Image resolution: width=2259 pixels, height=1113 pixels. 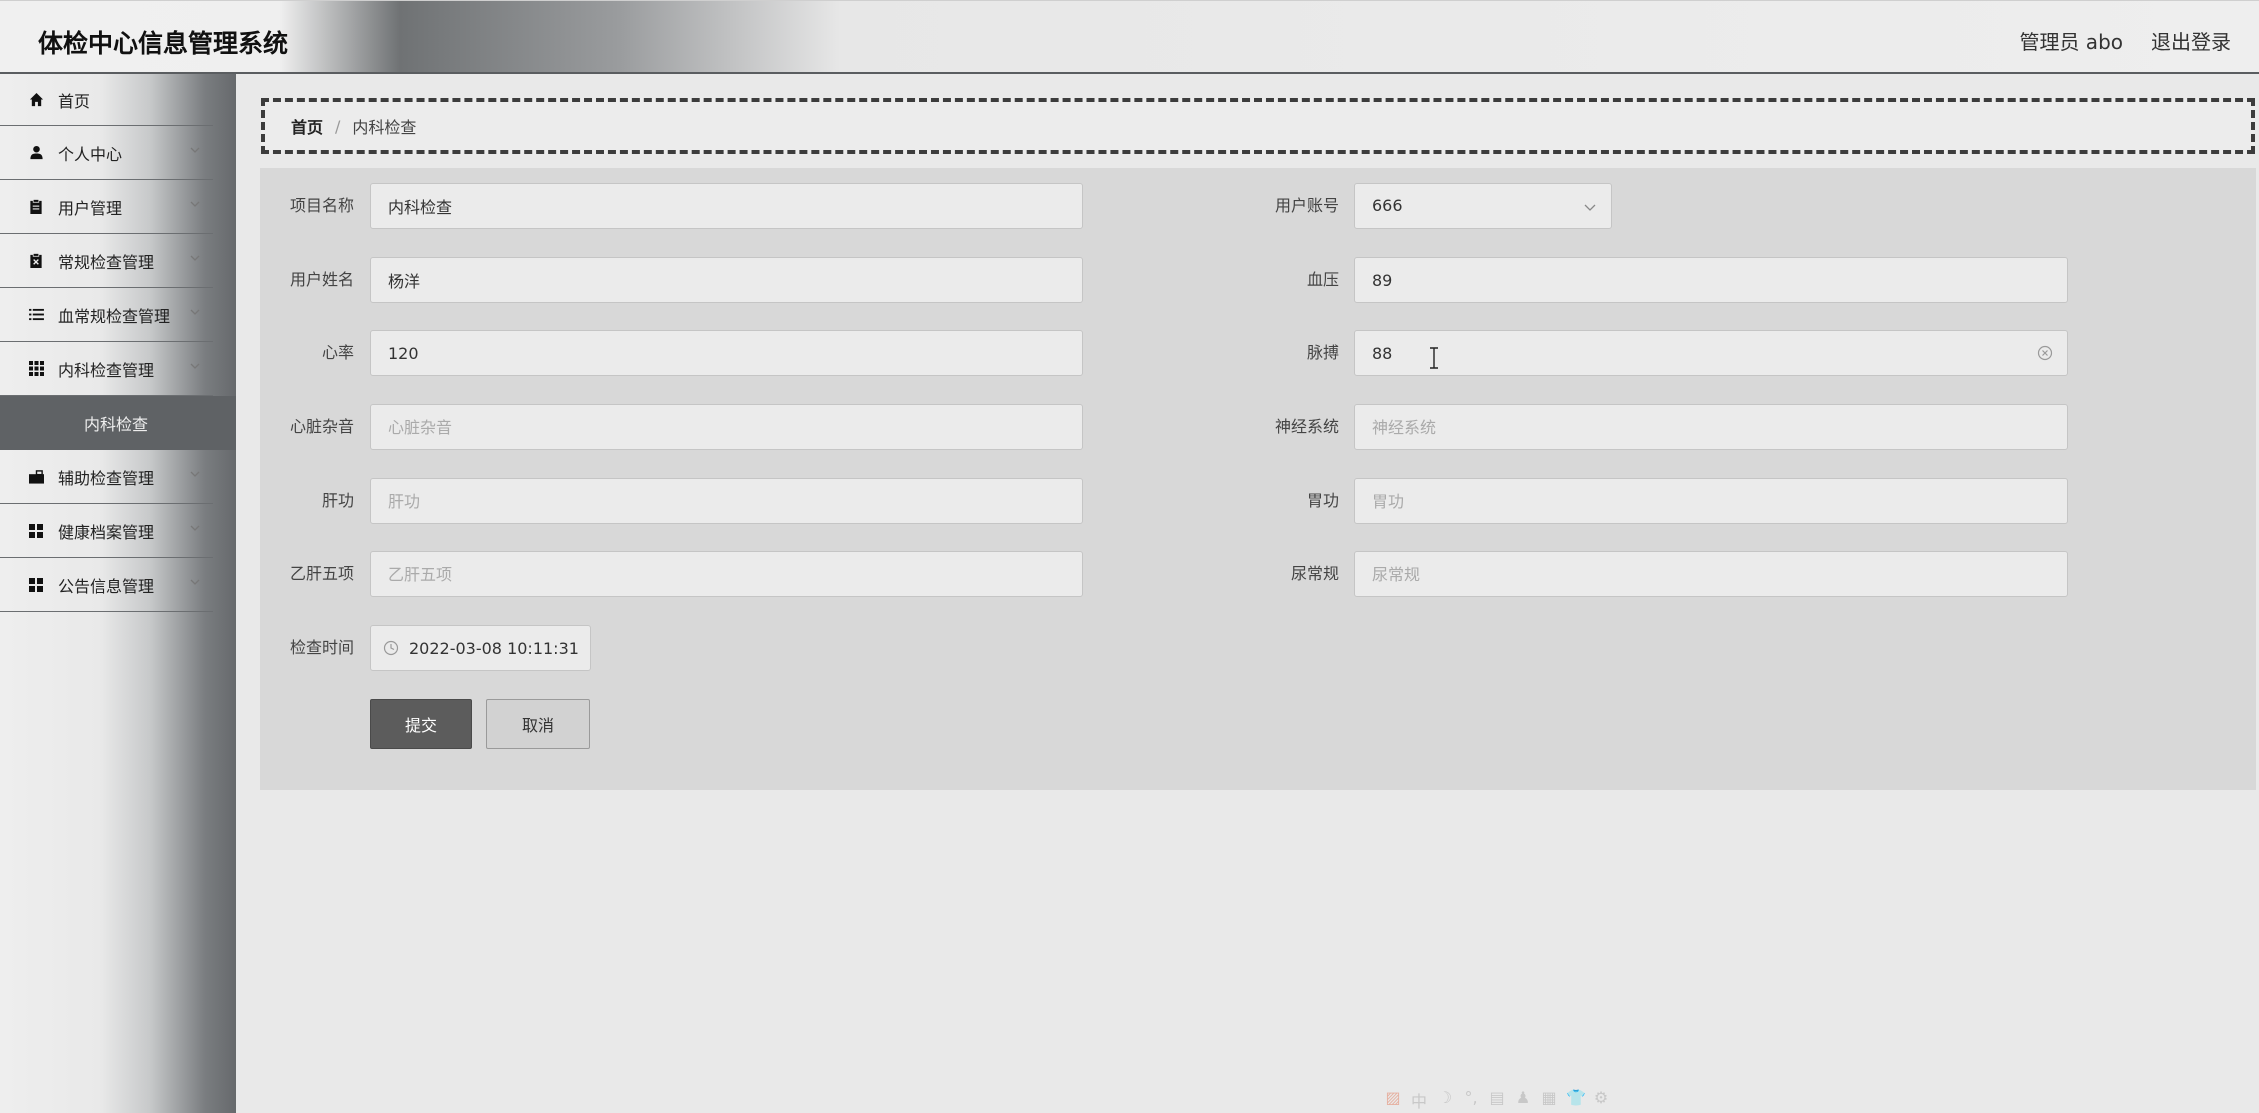 I want to click on header-user-area: 管理员 abo 退出登录, so click(x=2125, y=40).